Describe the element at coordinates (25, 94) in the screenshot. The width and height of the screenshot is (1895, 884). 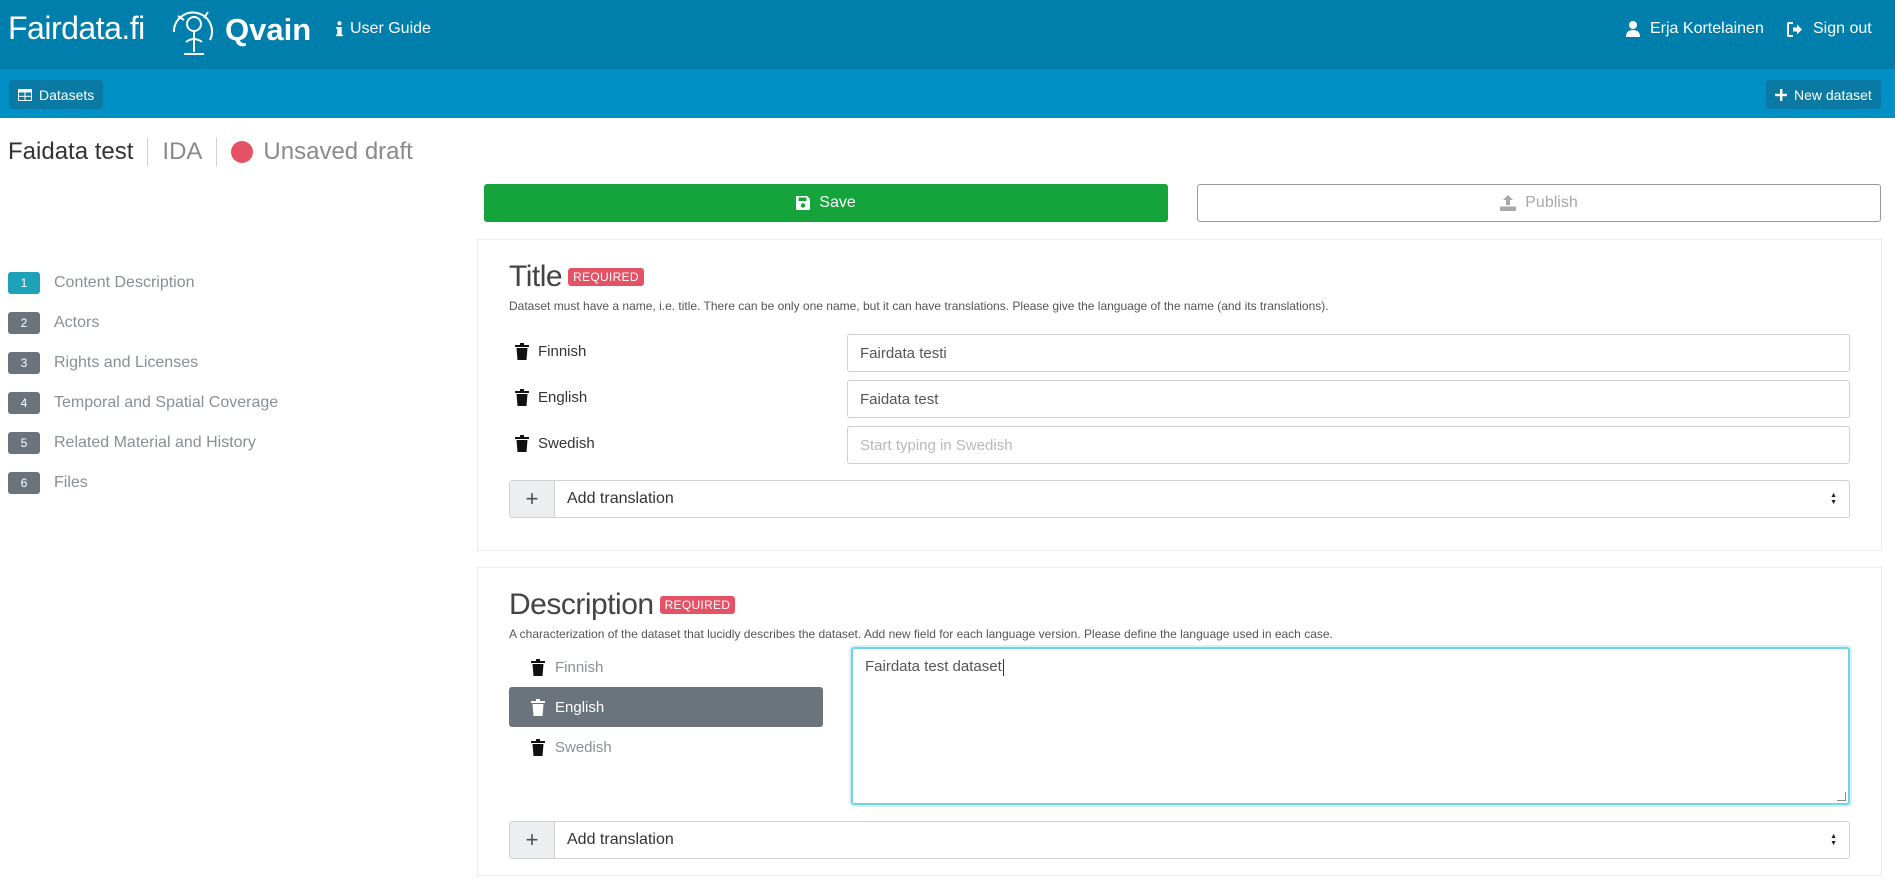
I see `table-icon` at that location.